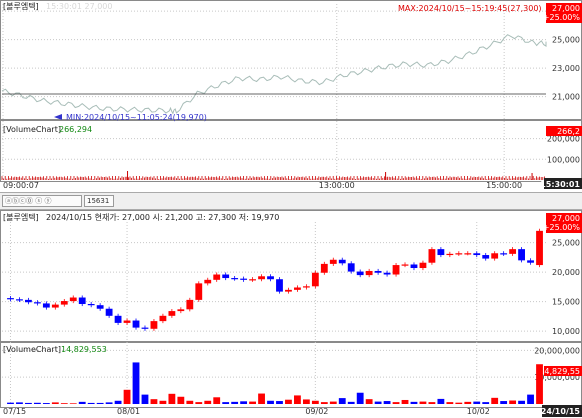 This screenshot has height=418, width=582. I want to click on bottom-volume-badge-text: 4,829,55, so click(562, 371).